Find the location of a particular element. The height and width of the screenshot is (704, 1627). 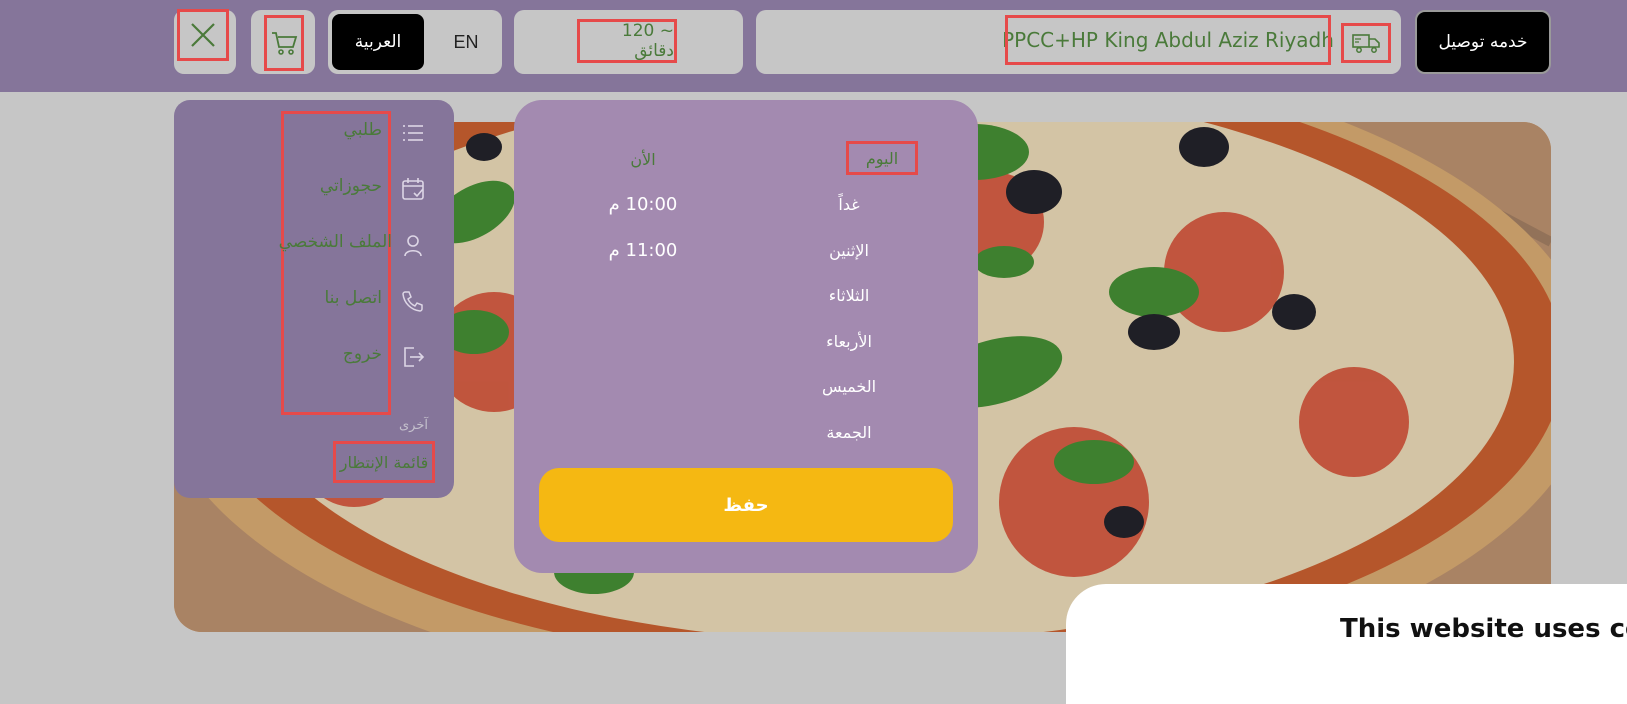

day-today: اليوم is located at coordinates (882, 158).